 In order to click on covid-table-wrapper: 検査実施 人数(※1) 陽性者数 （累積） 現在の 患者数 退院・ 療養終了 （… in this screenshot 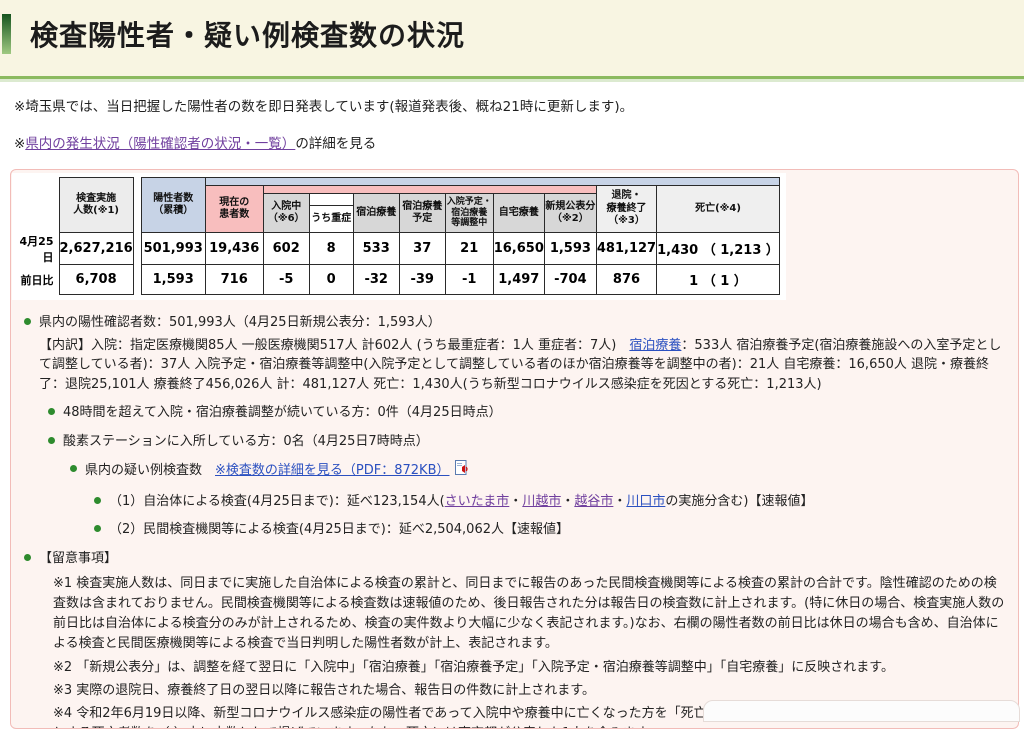, I will do `click(399, 236)`.